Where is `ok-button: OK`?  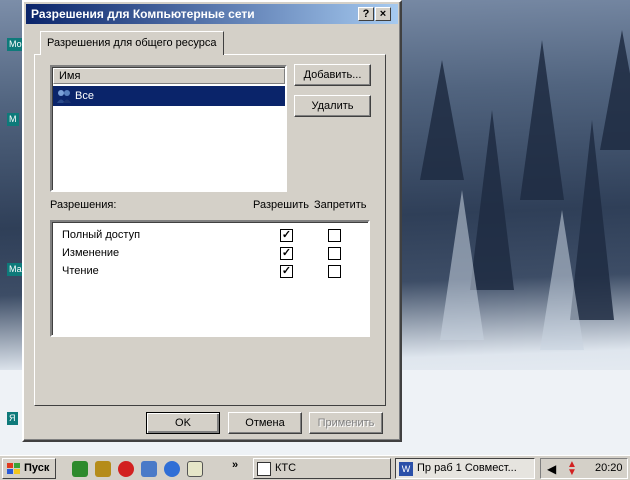 ok-button: OK is located at coordinates (183, 423).